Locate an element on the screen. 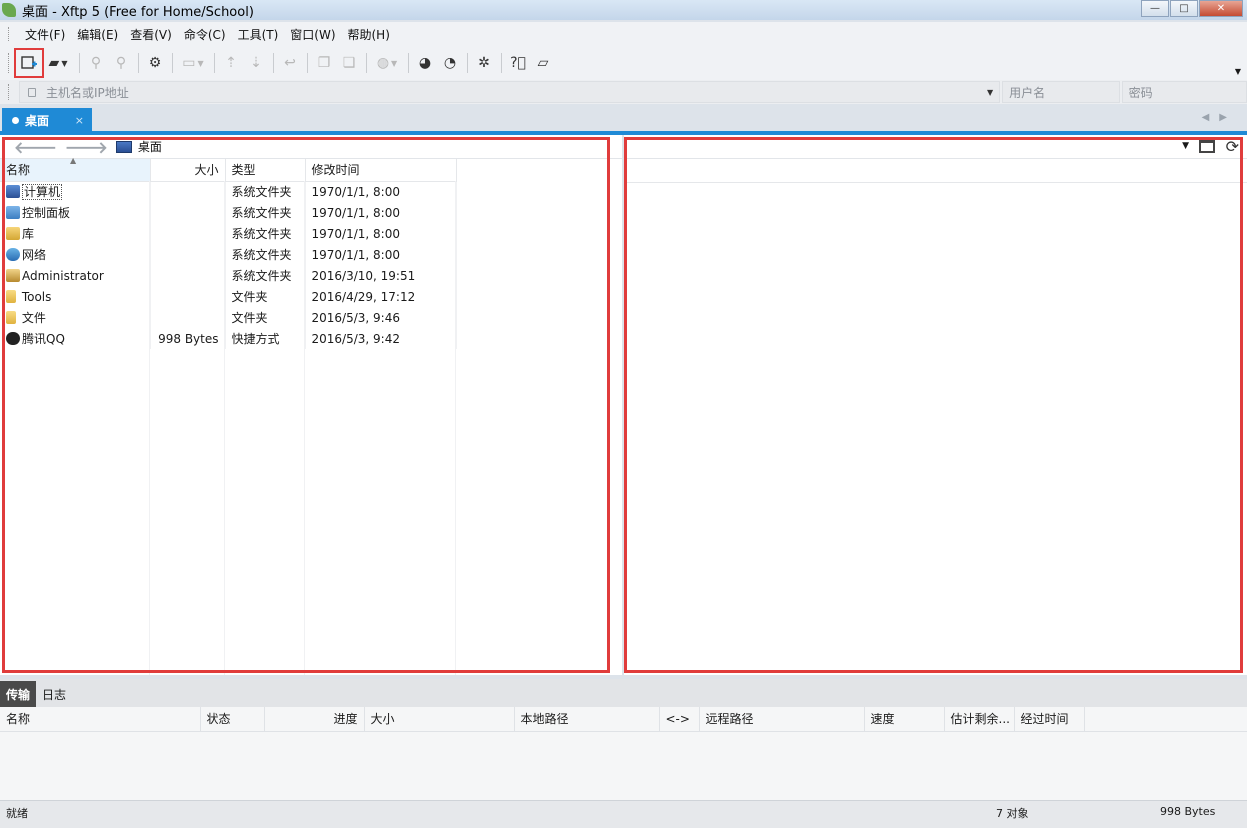 Image resolution: width=1247 pixels, height=828 pixels. column-header-status: 状态 is located at coordinates (232, 719).